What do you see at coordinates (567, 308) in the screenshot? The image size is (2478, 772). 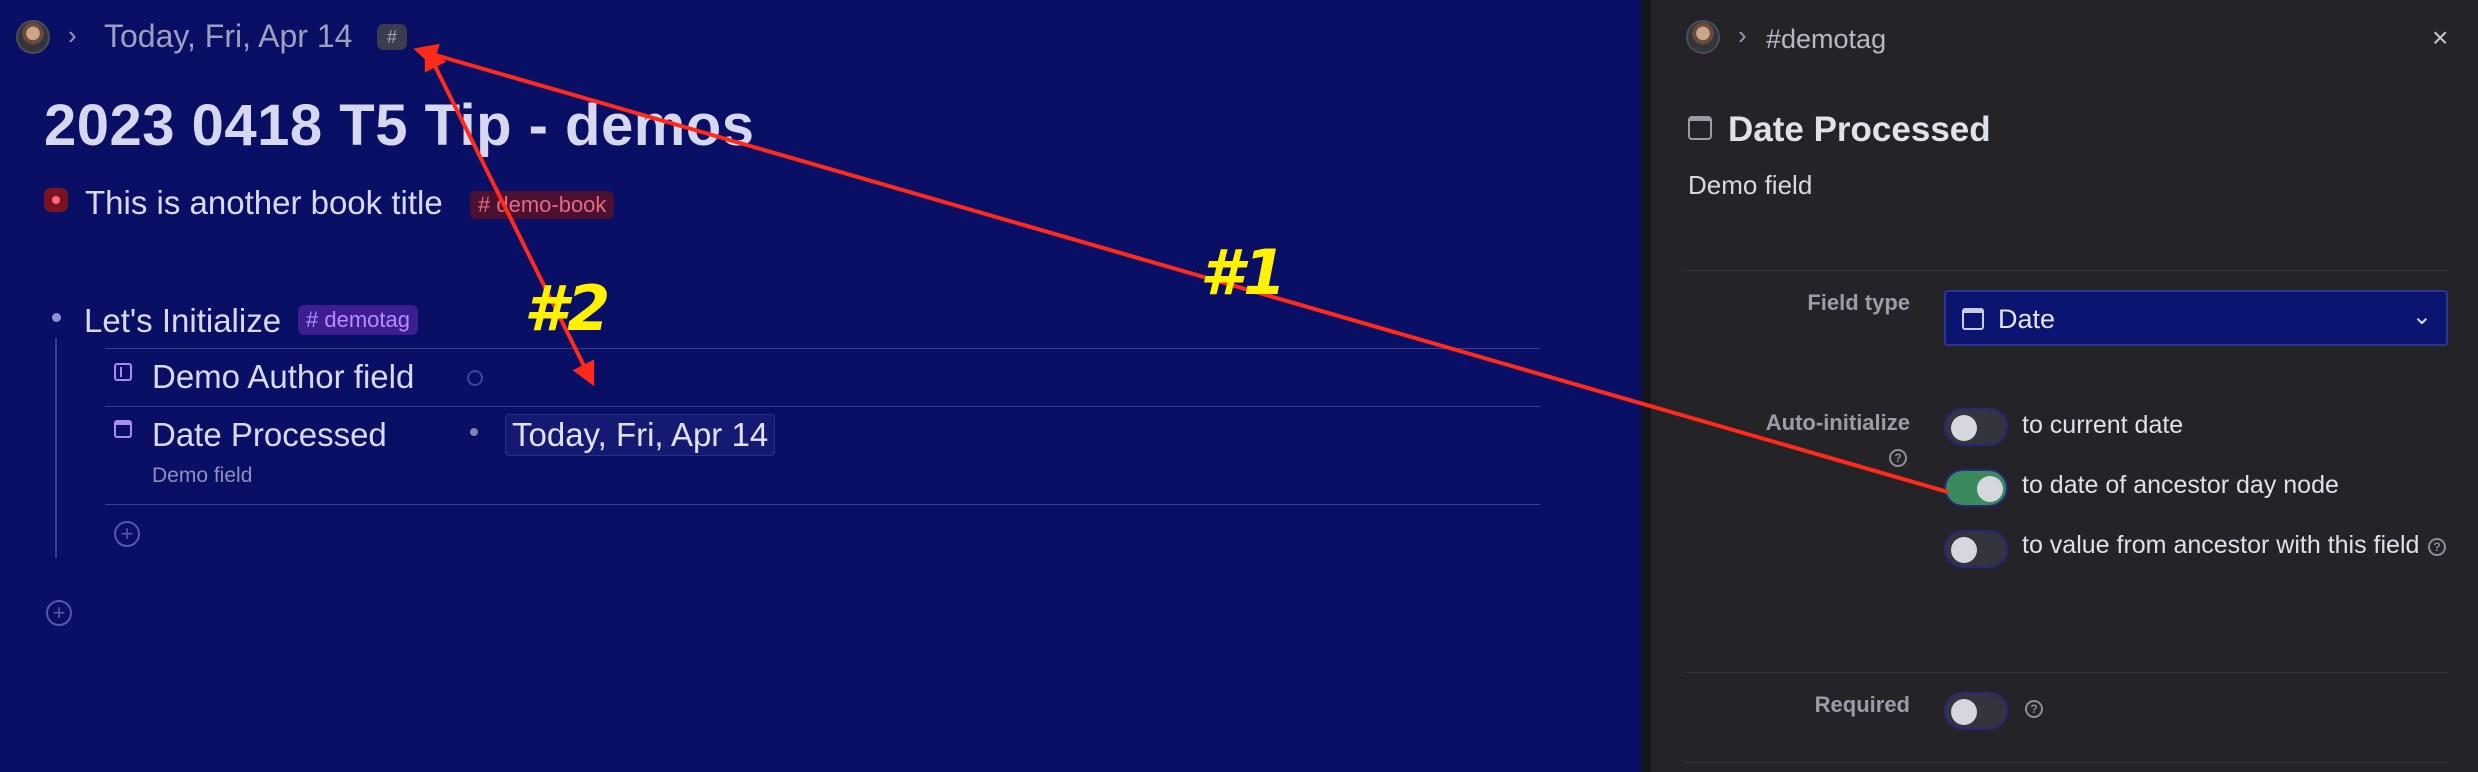 I see `annotation-label-2: #2` at bounding box center [567, 308].